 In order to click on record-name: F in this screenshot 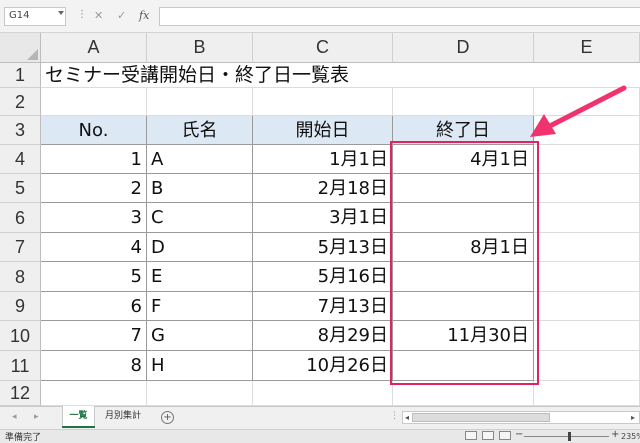, I will do `click(200, 306)`.